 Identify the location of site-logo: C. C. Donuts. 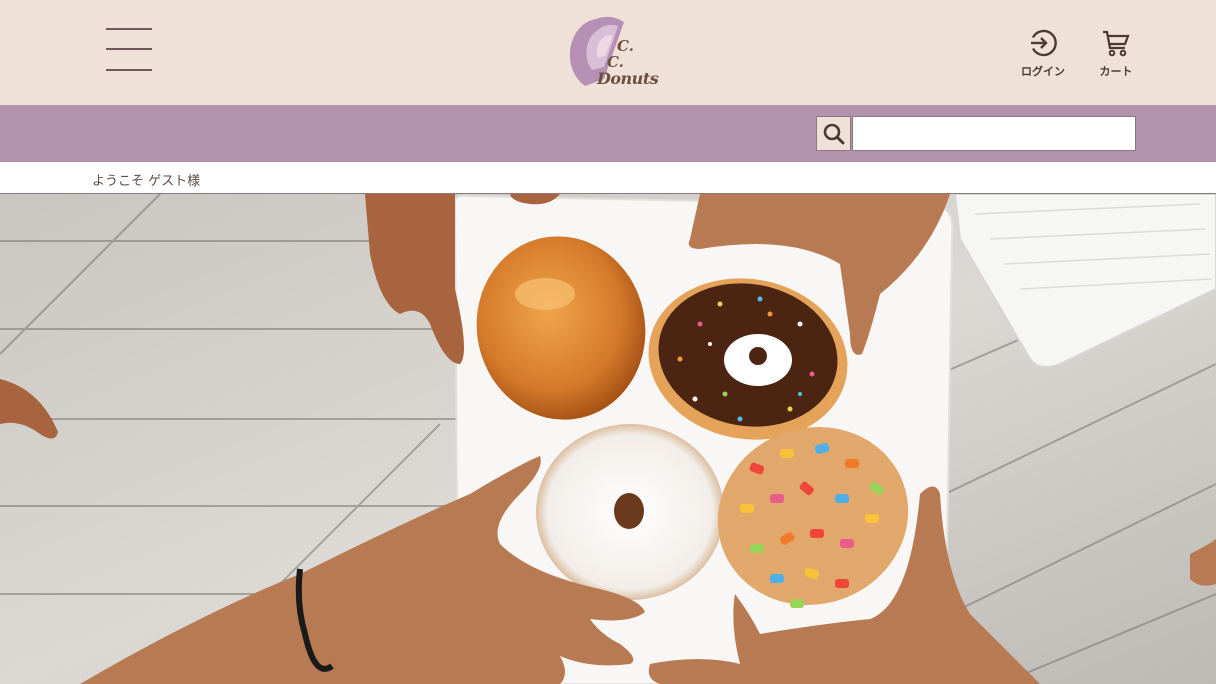
(611, 53).